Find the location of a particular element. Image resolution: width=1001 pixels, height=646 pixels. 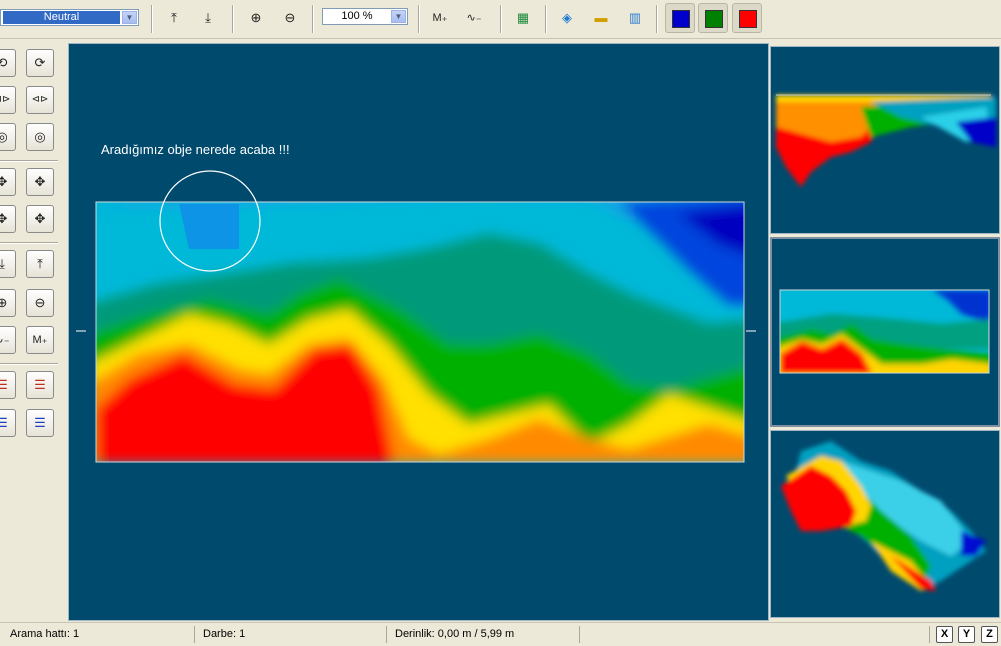

color-bars-down-icon: ☰ is located at coordinates (40, 385).